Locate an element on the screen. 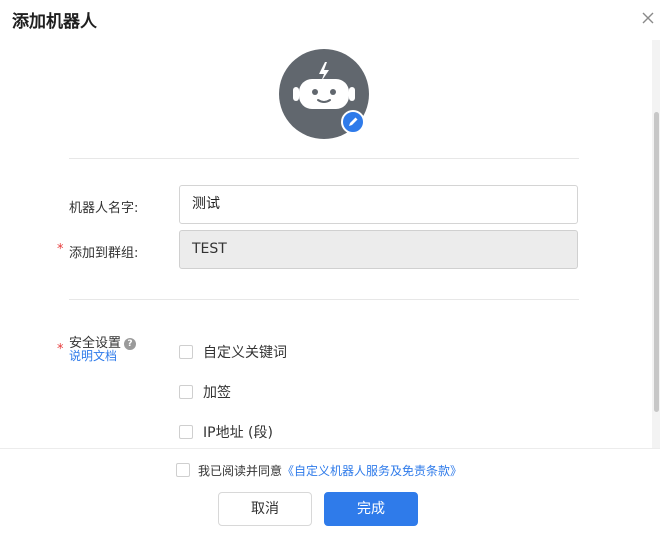 Image resolution: width=660 pixels, height=535 pixels. cancel-button: 取消 is located at coordinates (265, 509).